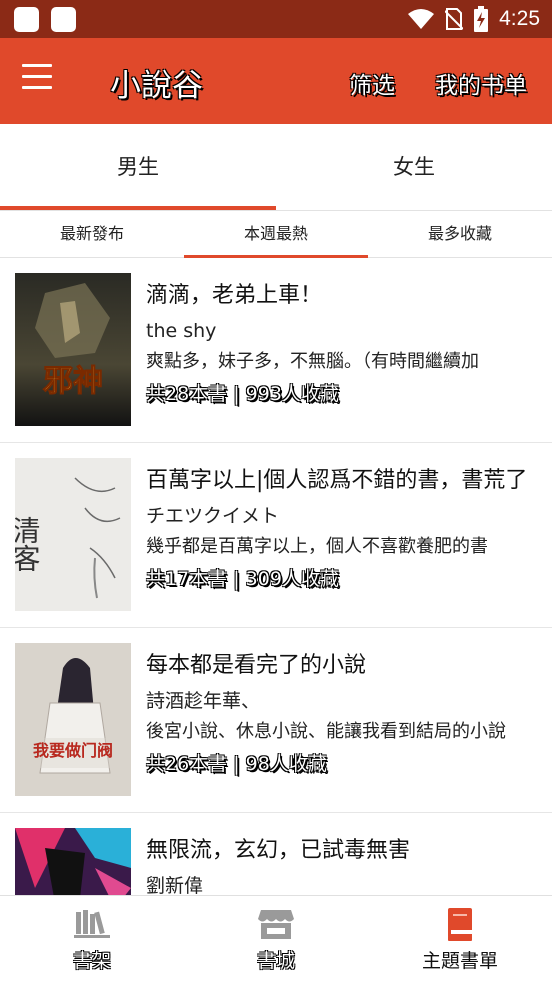 The height and width of the screenshot is (982, 552). Describe the element at coordinates (459, 961) in the screenshot. I see `nav-theme-booklist-label: 主題書單` at that location.